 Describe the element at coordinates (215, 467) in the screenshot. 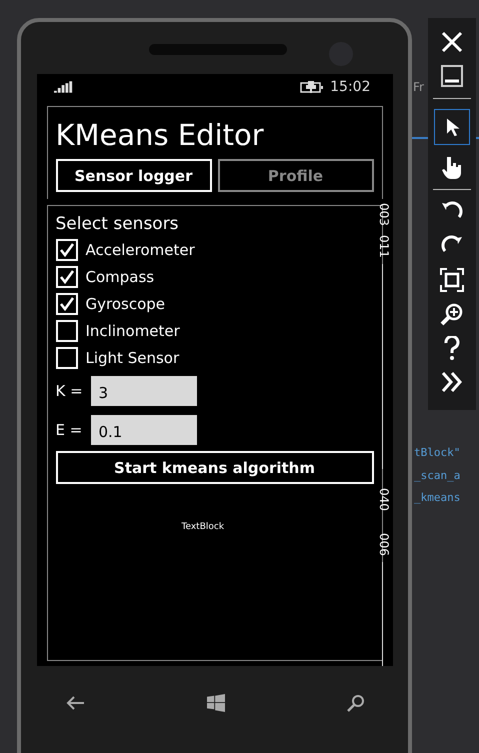

I see `start-button: Start kmeans algorithm` at that location.